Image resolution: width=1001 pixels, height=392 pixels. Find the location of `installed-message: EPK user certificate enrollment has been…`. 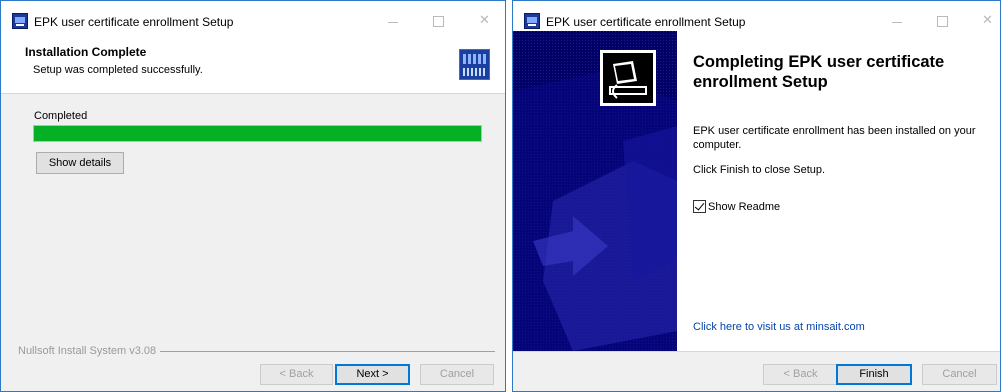

installed-message: EPK user certificate enrollment has been… is located at coordinates (834, 138).